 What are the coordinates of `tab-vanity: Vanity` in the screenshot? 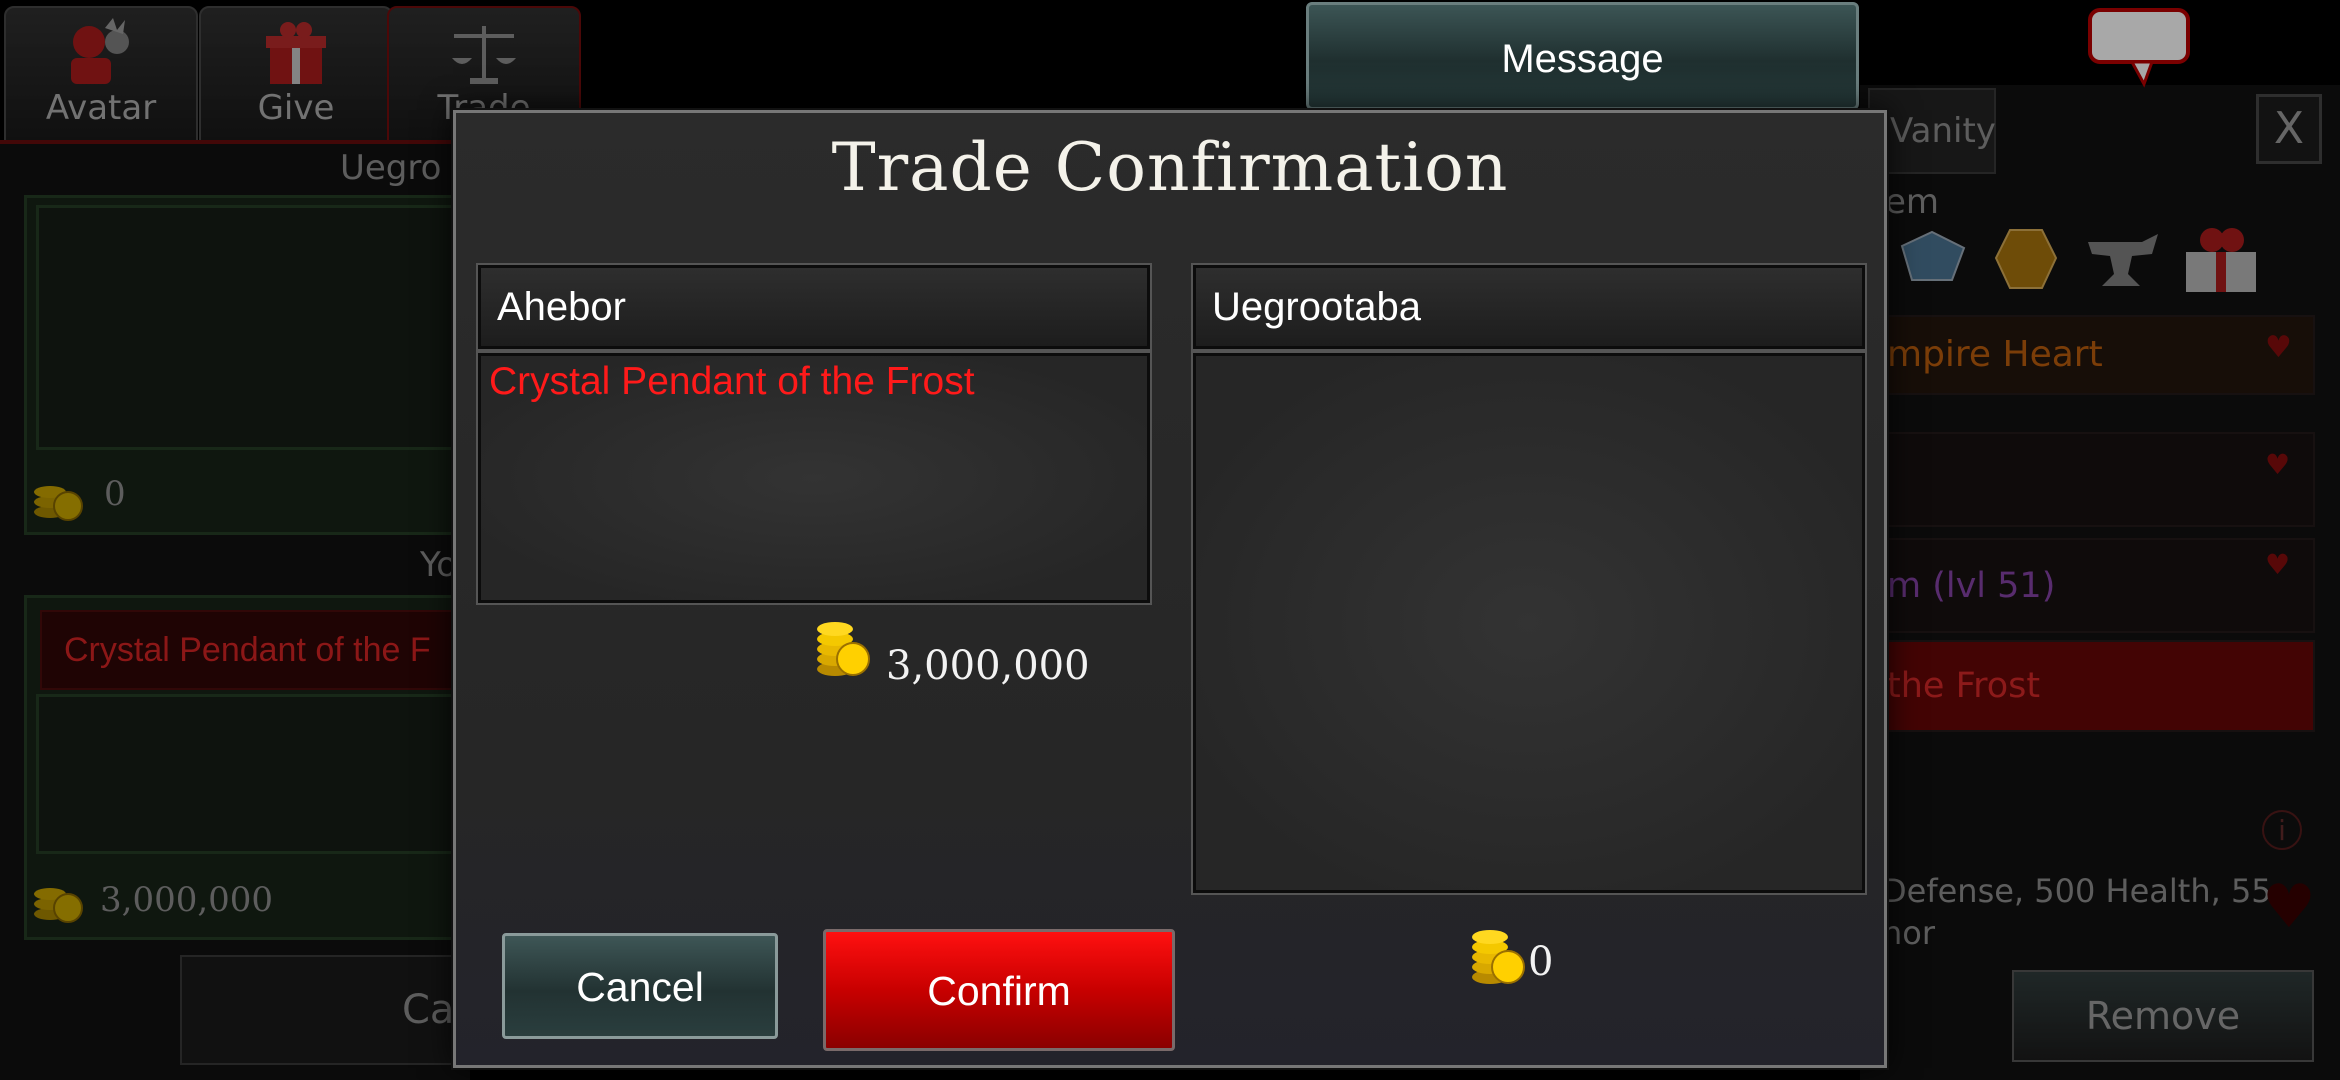 It's located at (1932, 131).